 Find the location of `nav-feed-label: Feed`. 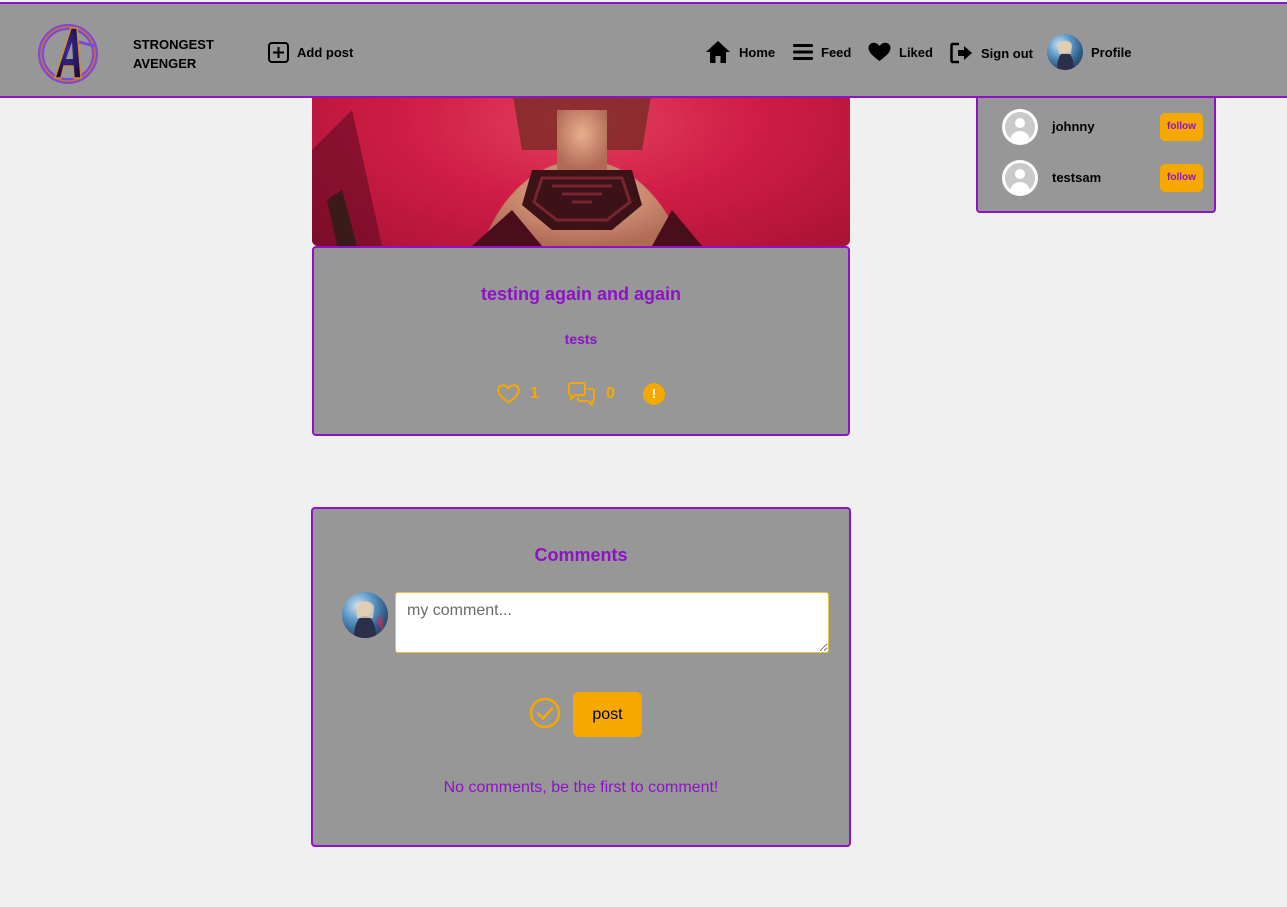

nav-feed-label: Feed is located at coordinates (836, 52).